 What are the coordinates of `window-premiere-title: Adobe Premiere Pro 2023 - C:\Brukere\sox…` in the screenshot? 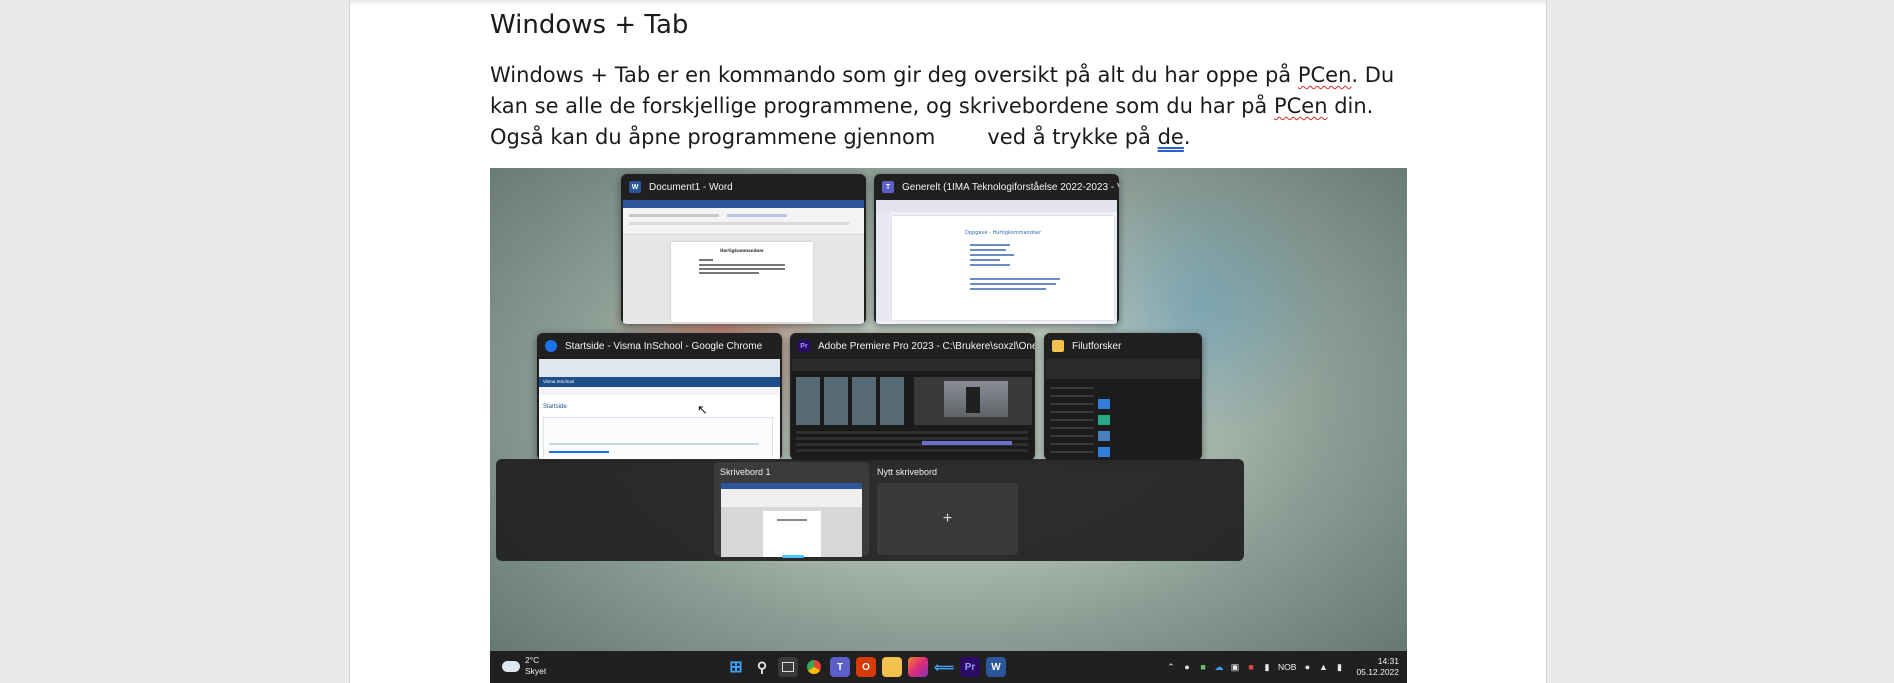 It's located at (926, 346).